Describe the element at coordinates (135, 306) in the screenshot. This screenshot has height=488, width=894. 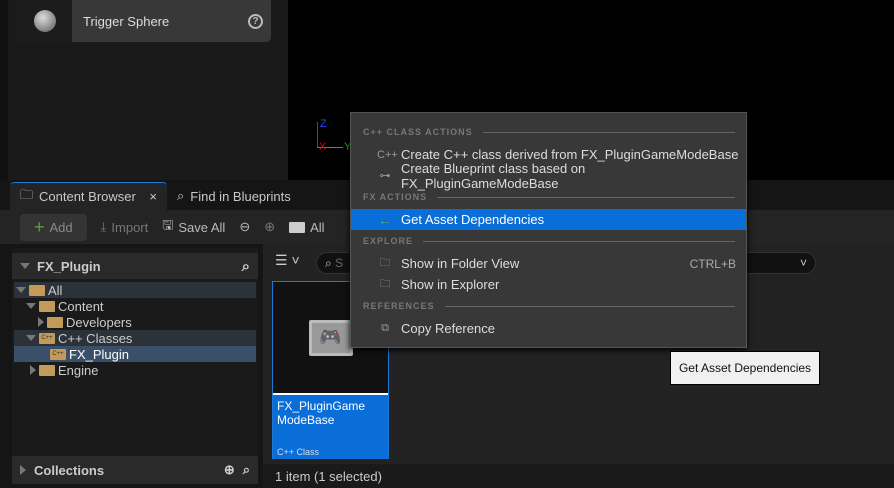
I see `tree-item-content: Content` at that location.